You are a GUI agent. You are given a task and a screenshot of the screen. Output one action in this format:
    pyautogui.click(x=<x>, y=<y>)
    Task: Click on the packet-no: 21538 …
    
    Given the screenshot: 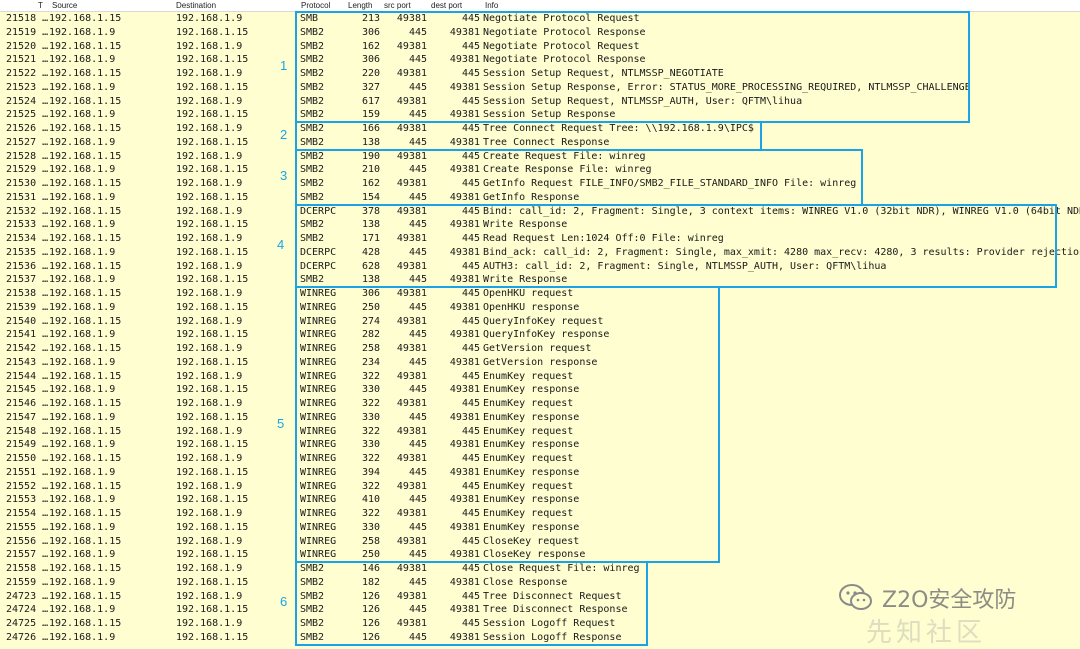 What is the action you would take?
    pyautogui.click(x=27, y=293)
    